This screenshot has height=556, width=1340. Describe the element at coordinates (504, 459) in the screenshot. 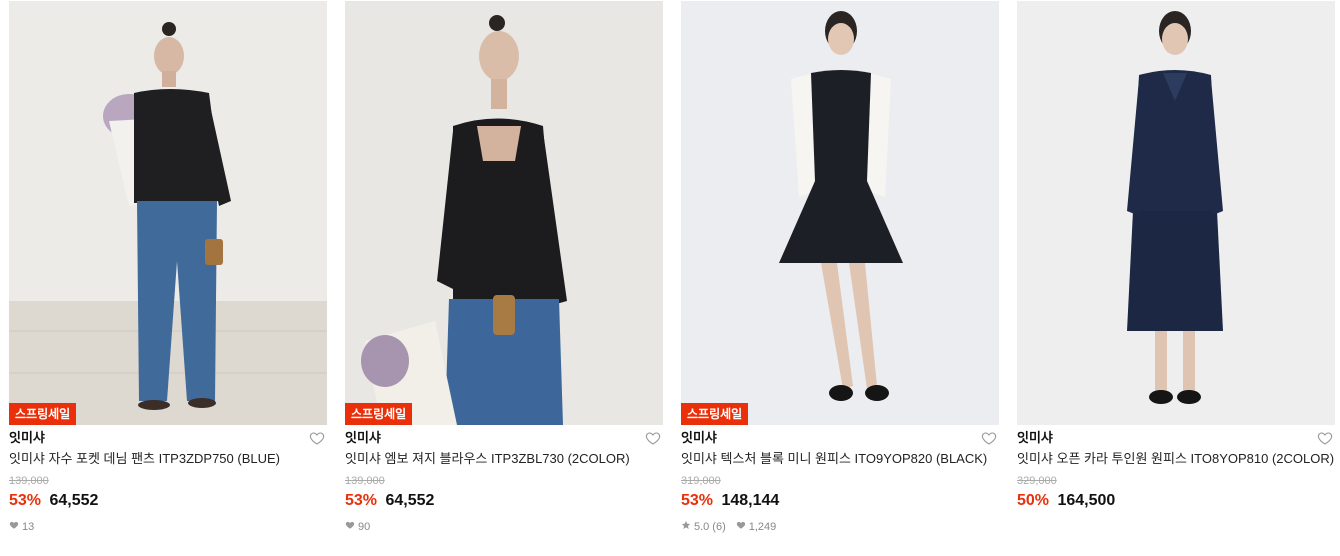

I see `product-name: 잇미샤 엠보 져지 블라우스 ITP3ZBL730 (2COLOR)` at that location.